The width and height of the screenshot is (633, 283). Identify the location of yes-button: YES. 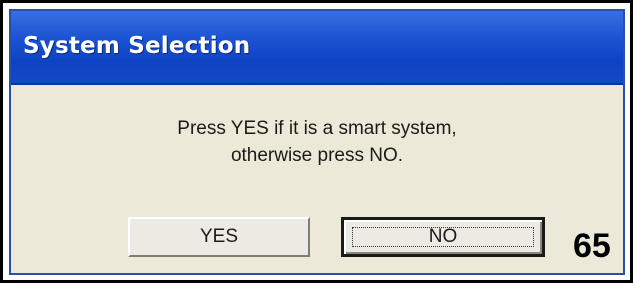
(219, 237).